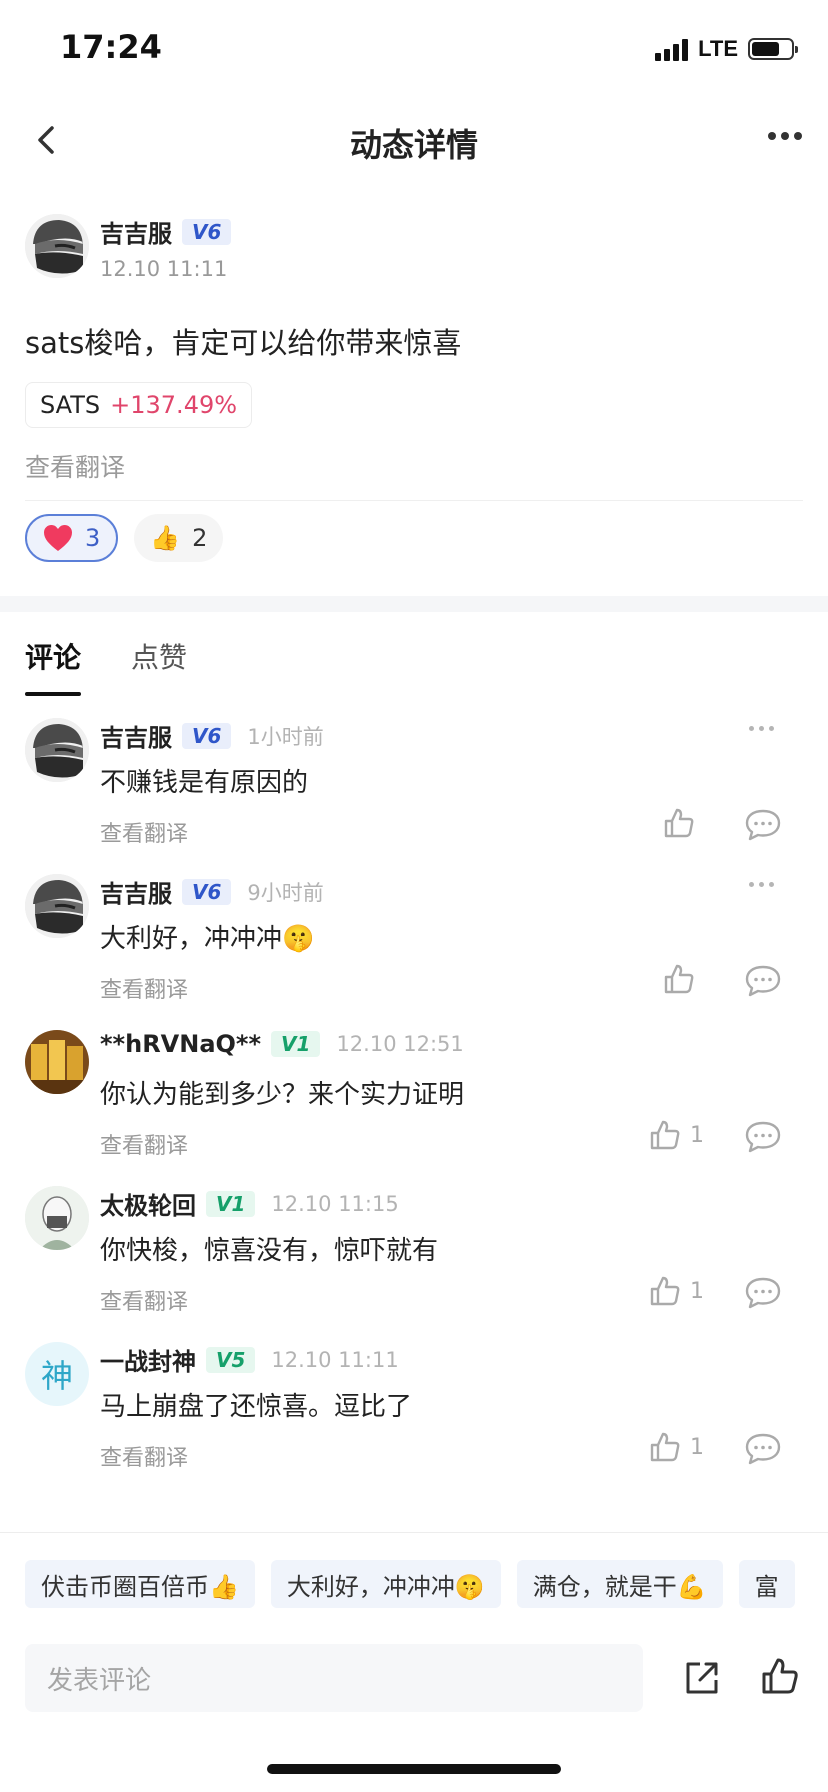 The image size is (828, 1792). Describe the element at coordinates (772, 136) in the screenshot. I see `more-icon` at that location.